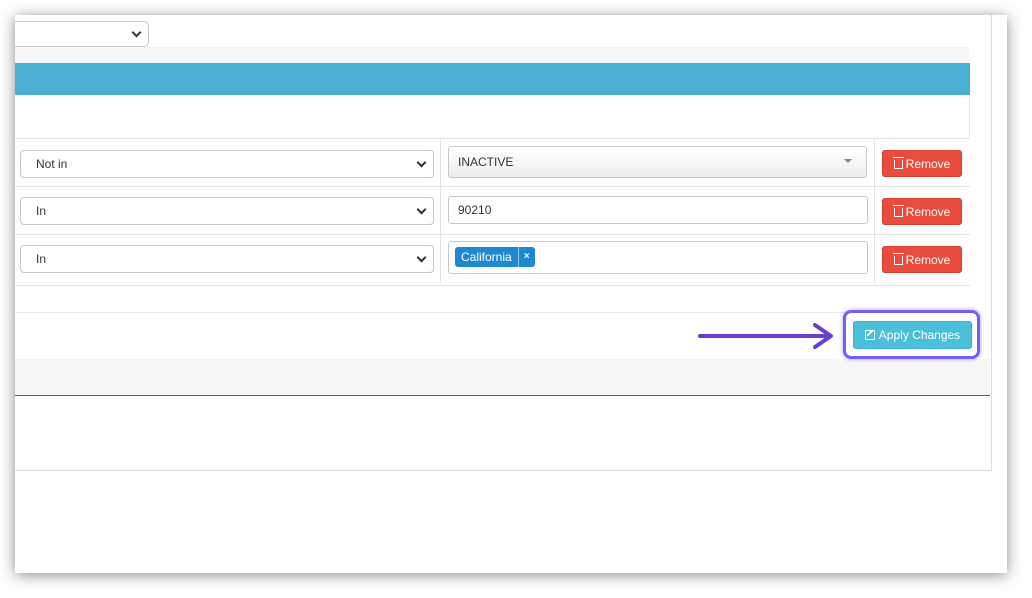 The height and width of the screenshot is (598, 1032). Describe the element at coordinates (486, 257) in the screenshot. I see `tag-label: California` at that location.